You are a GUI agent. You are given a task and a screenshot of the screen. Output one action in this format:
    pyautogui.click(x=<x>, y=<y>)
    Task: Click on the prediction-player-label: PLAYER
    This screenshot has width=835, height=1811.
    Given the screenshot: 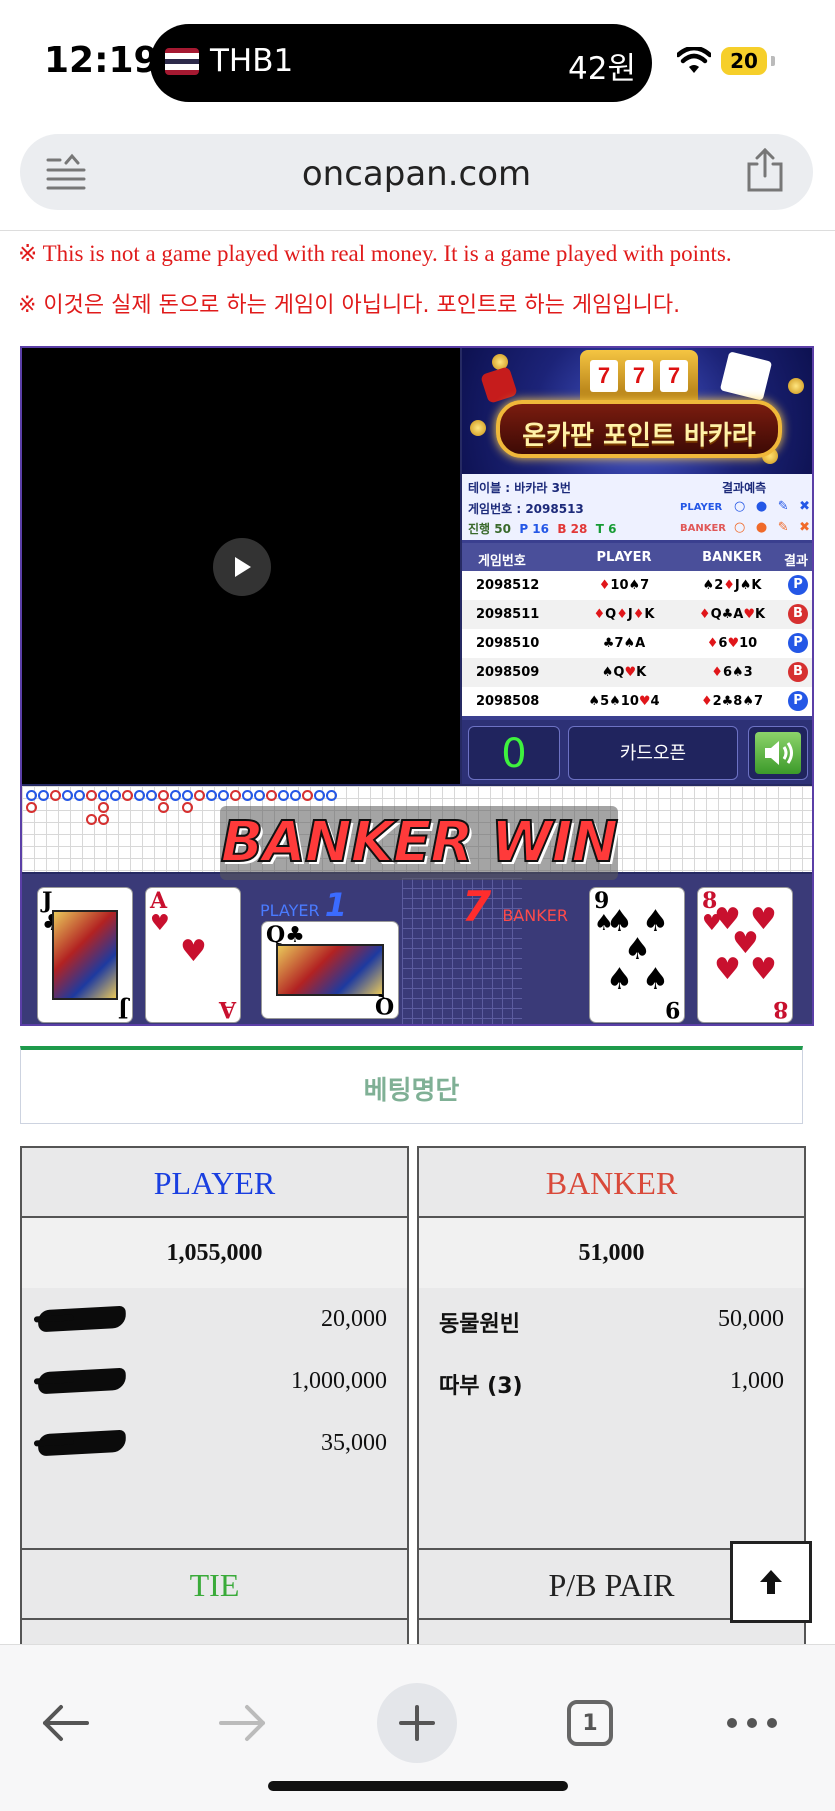 What is the action you would take?
    pyautogui.click(x=701, y=507)
    